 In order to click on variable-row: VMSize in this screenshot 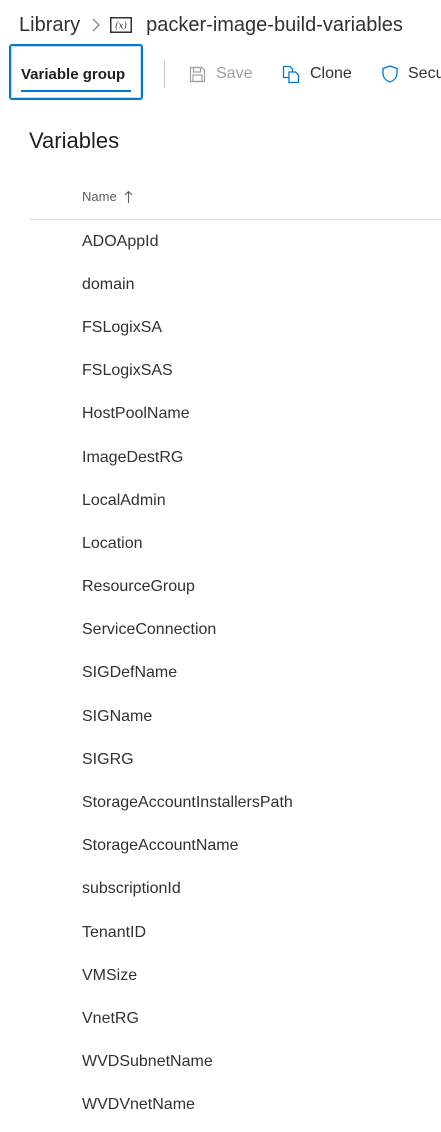, I will do `click(220, 975)`.